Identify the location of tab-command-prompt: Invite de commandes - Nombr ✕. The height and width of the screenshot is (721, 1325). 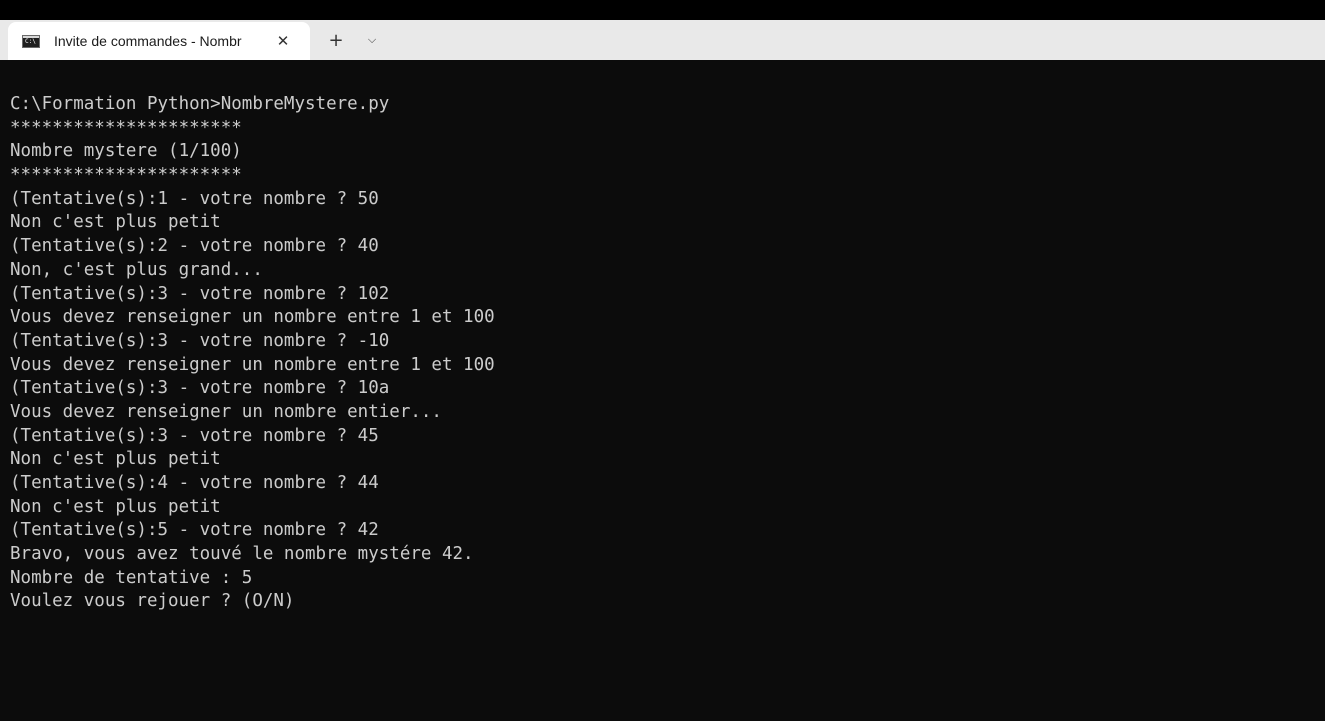
(159, 41).